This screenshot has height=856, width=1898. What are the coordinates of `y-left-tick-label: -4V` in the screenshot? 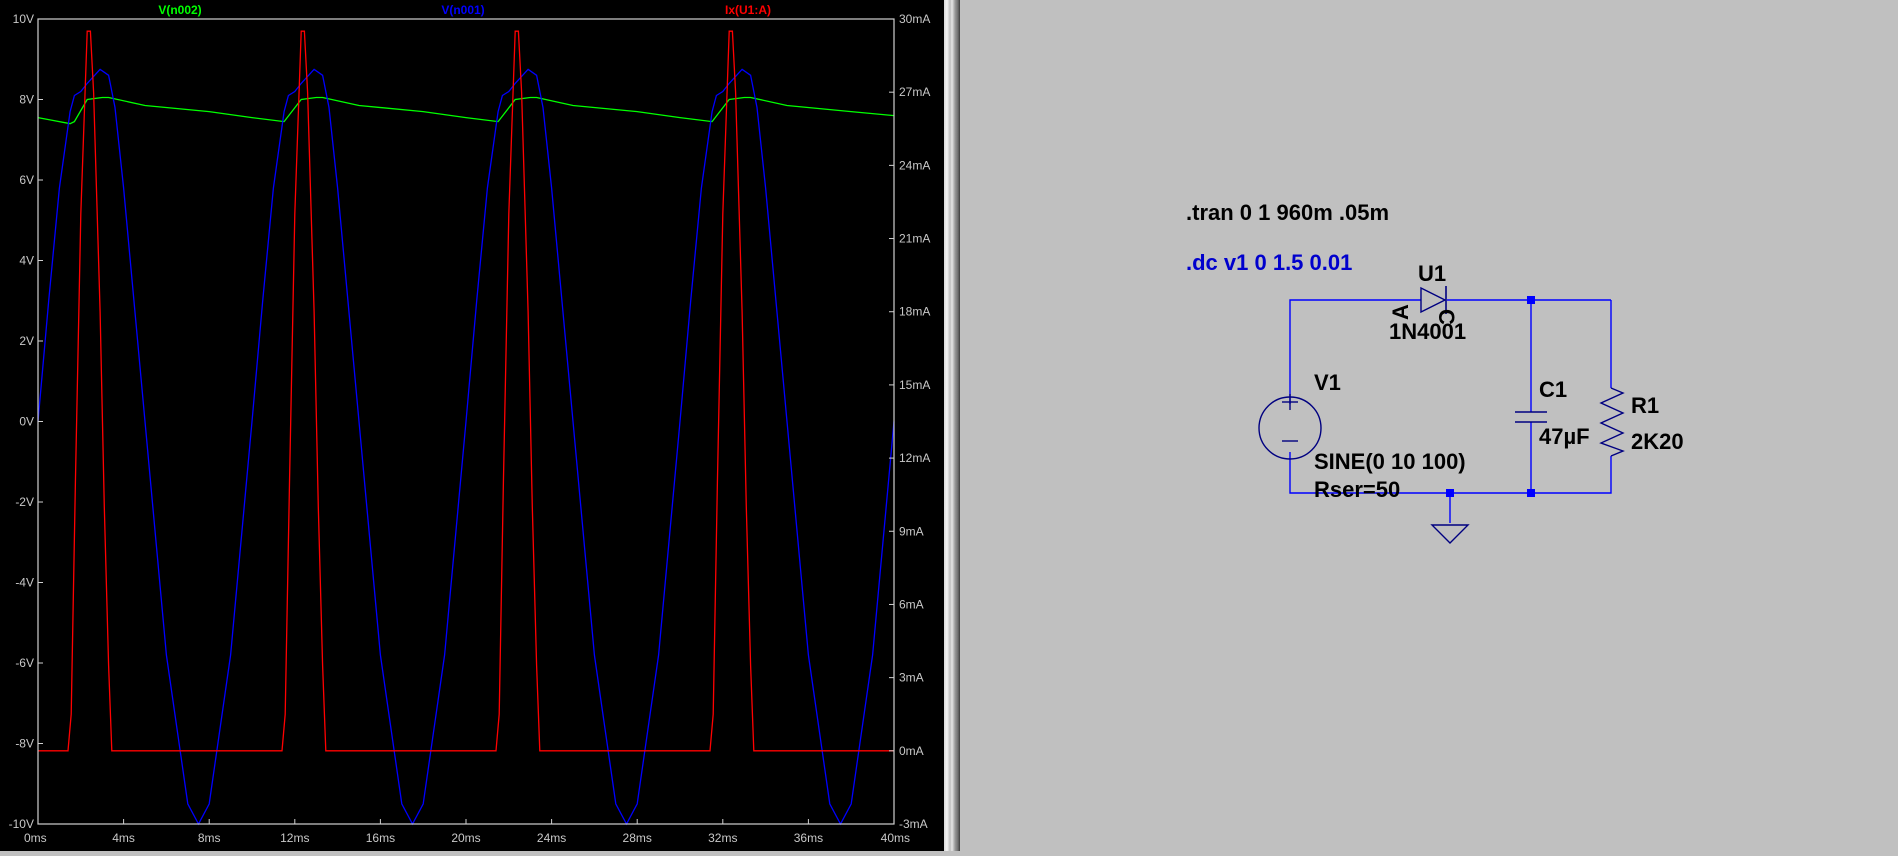 It's located at (24, 583).